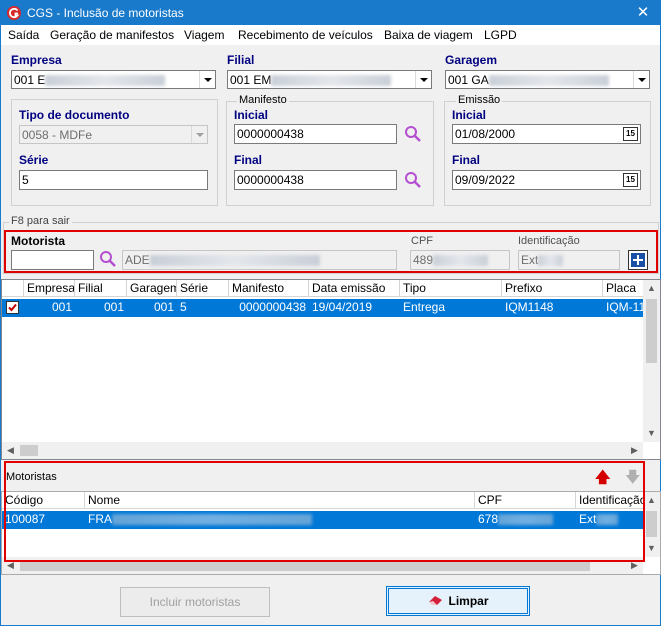 Image resolution: width=661 pixels, height=626 pixels. Describe the element at coordinates (61, 307) in the screenshot. I see `cell-empresa: 001` at that location.